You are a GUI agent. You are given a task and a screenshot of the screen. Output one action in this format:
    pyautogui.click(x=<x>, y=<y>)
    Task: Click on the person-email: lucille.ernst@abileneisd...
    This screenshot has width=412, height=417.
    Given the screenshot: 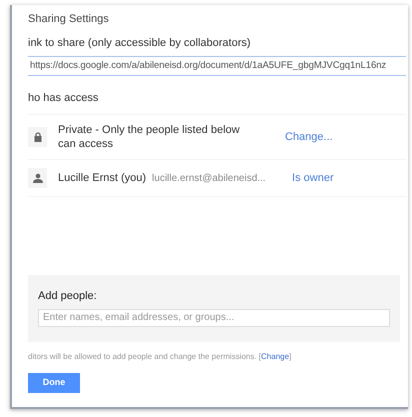 What is the action you would take?
    pyautogui.click(x=209, y=179)
    